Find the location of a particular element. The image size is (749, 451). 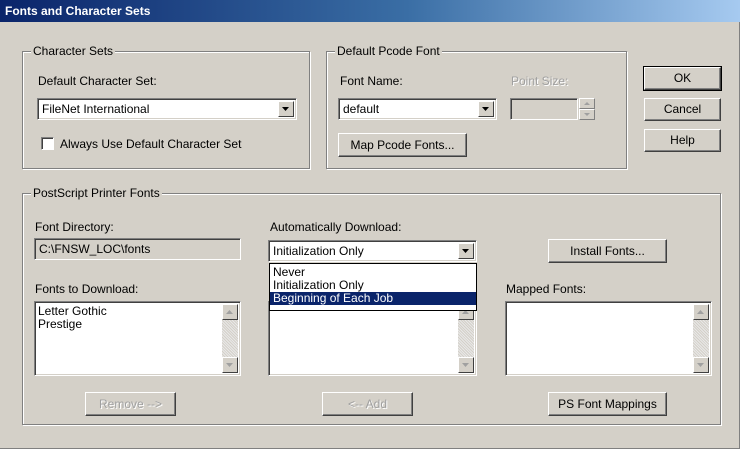

mapped-fonts-scrollbar is located at coordinates (701, 338).